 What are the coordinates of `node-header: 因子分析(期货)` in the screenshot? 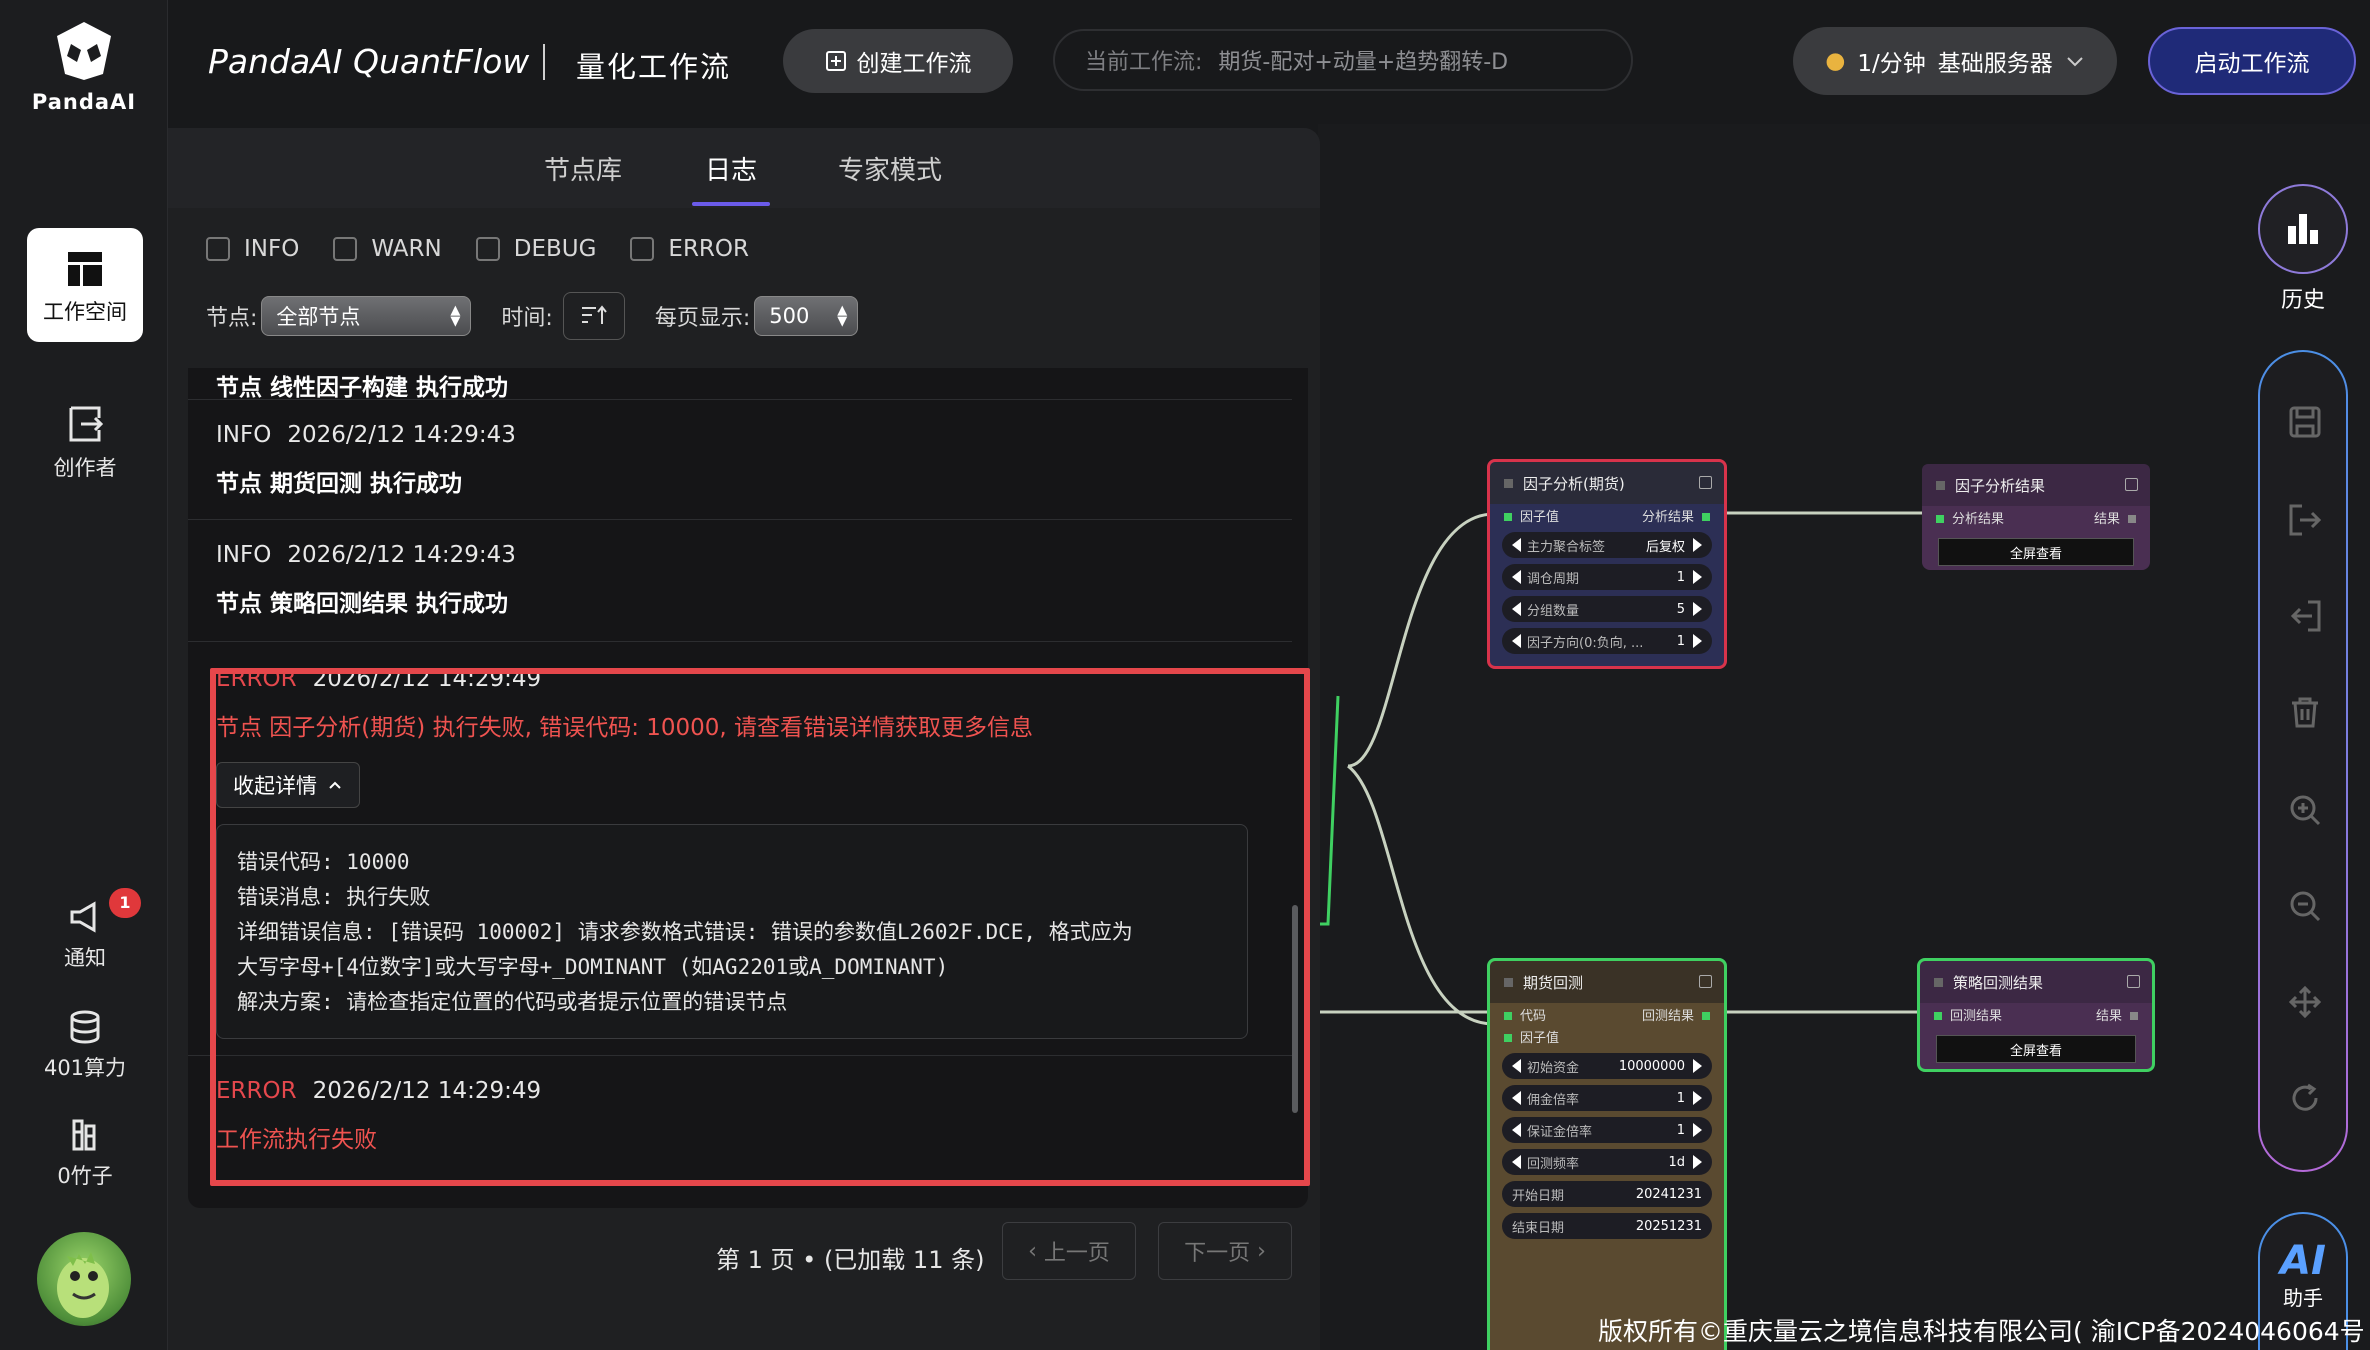 It's located at (1607, 483).